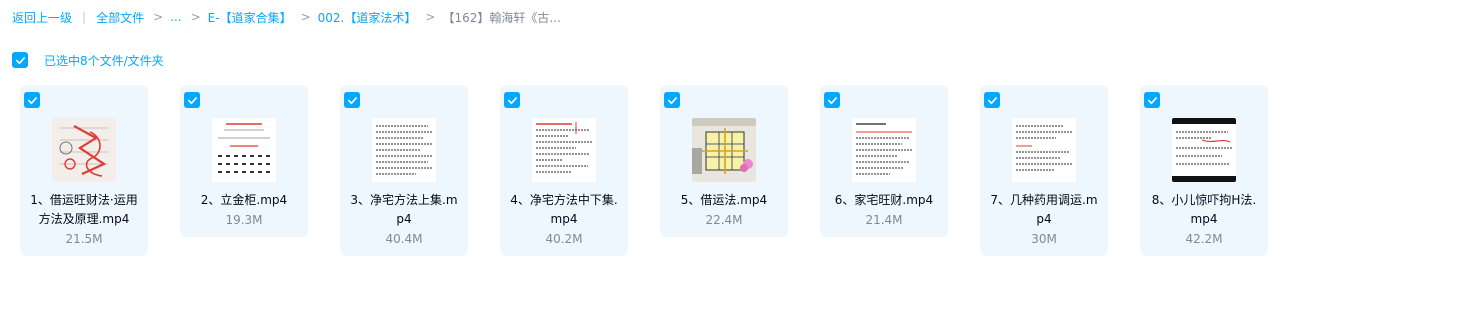  What do you see at coordinates (1204, 150) in the screenshot?
I see `dark-video-frame-thumbnail` at bounding box center [1204, 150].